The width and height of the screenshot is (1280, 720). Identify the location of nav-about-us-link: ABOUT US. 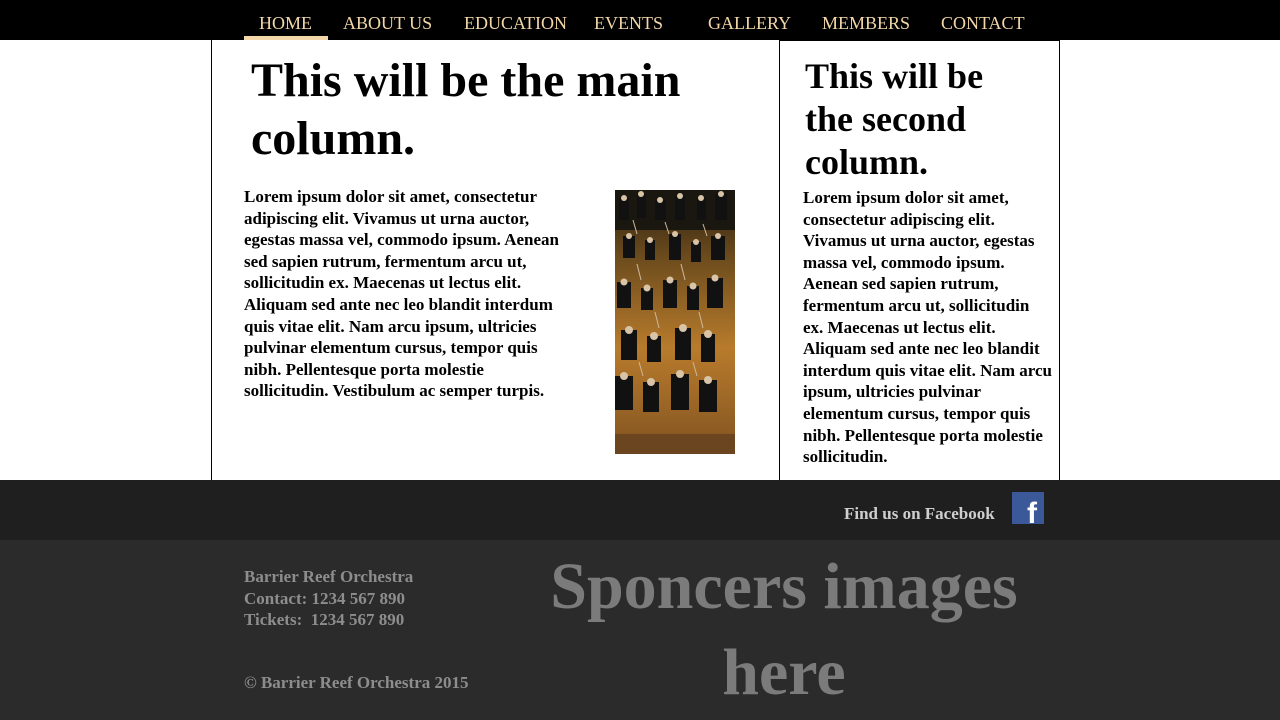
(387, 25).